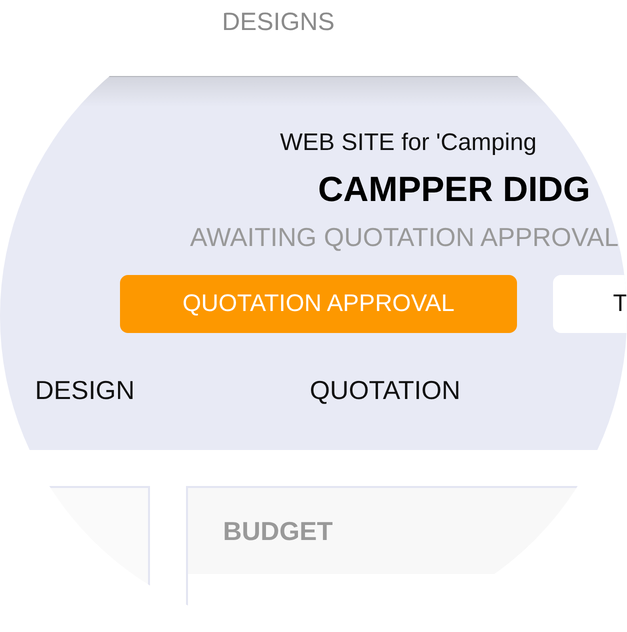 This screenshot has height=632, width=627. Describe the element at coordinates (278, 22) in the screenshot. I see `section-label: DESIGNS` at that location.